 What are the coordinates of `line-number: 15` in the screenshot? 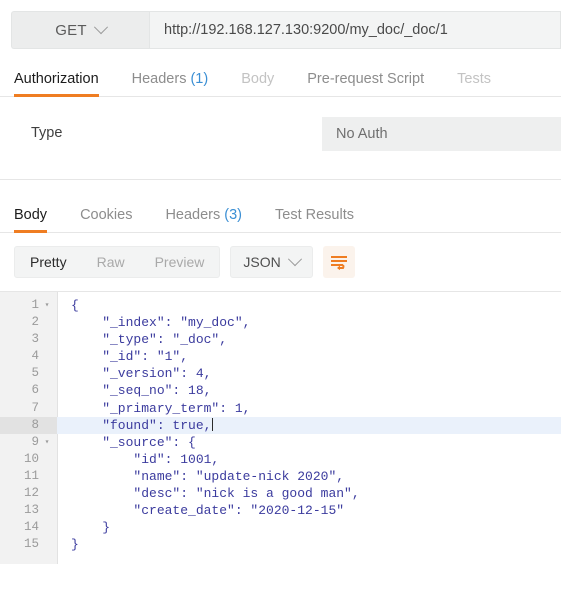 It's located at (31, 544).